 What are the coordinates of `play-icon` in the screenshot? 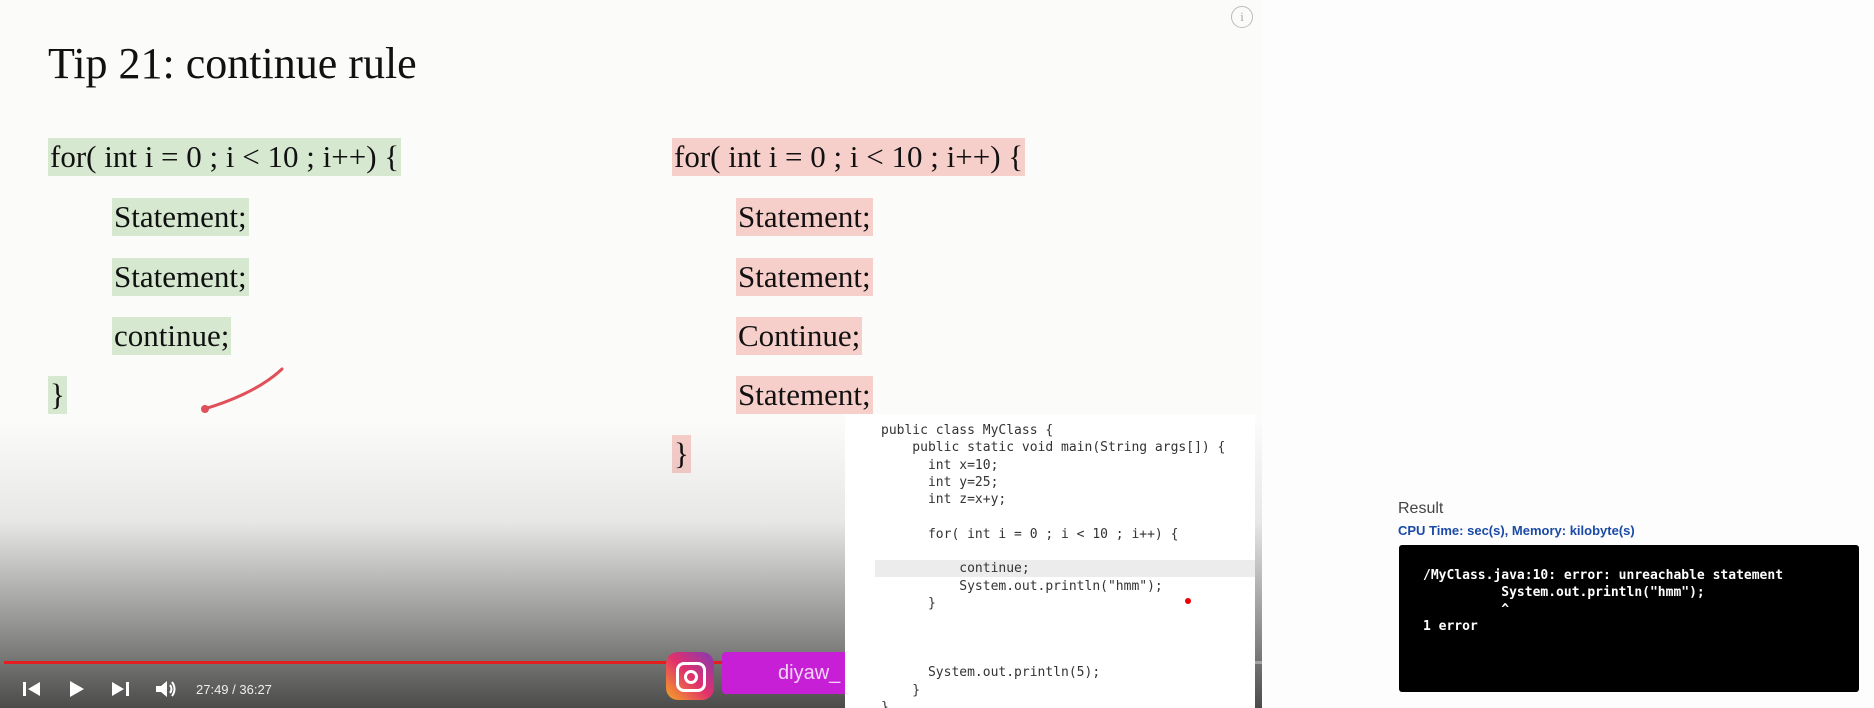 It's located at (76, 689).